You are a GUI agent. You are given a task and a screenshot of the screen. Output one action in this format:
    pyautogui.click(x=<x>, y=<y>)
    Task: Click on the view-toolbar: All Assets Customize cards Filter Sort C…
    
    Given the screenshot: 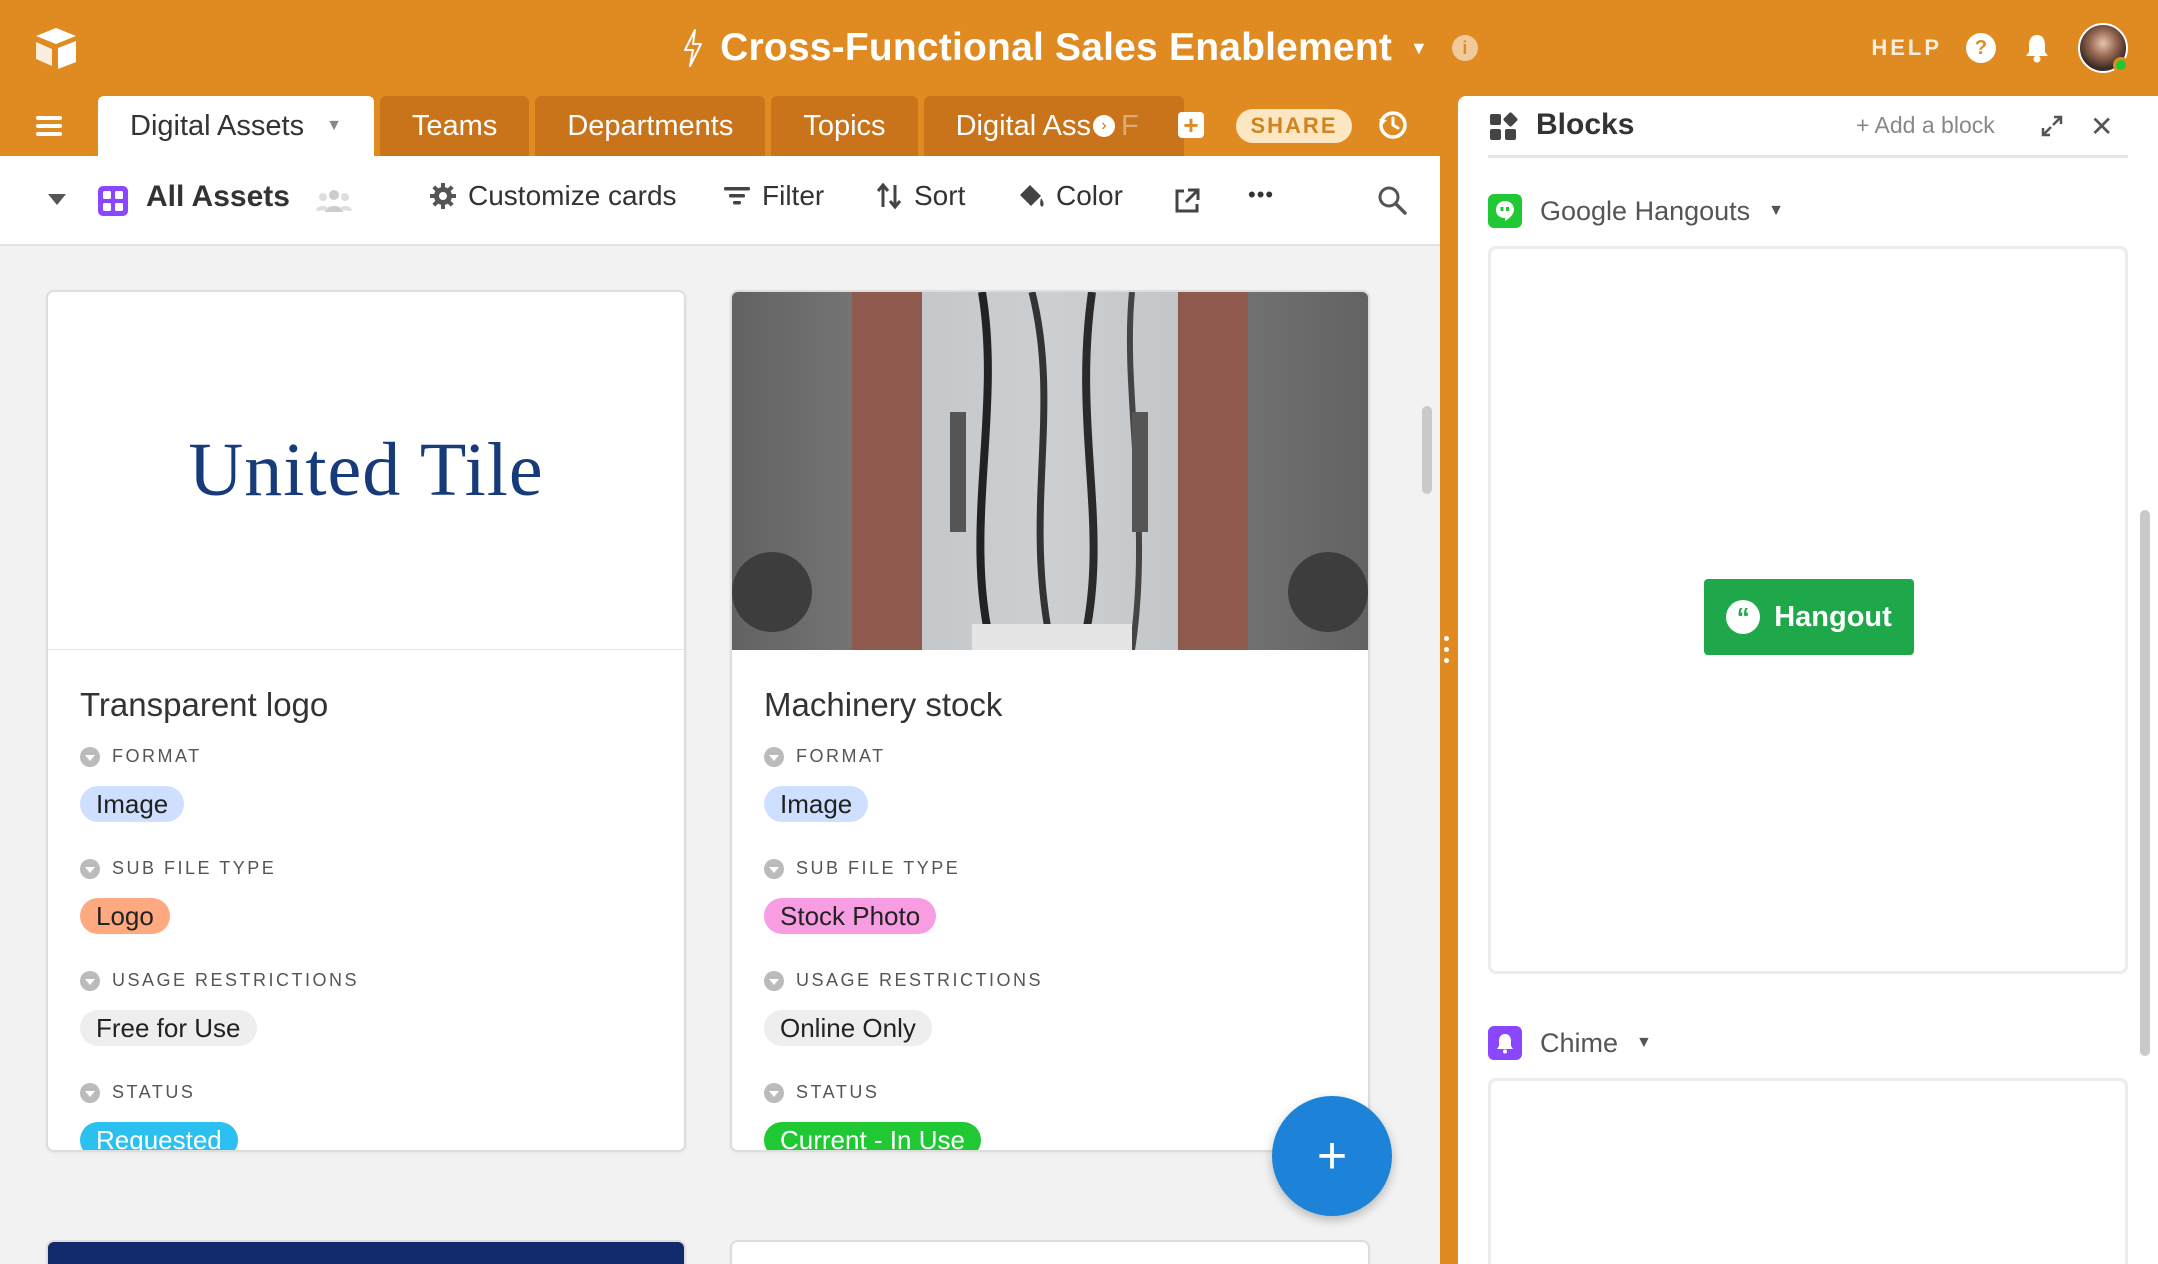 What is the action you would take?
    pyautogui.click(x=720, y=201)
    